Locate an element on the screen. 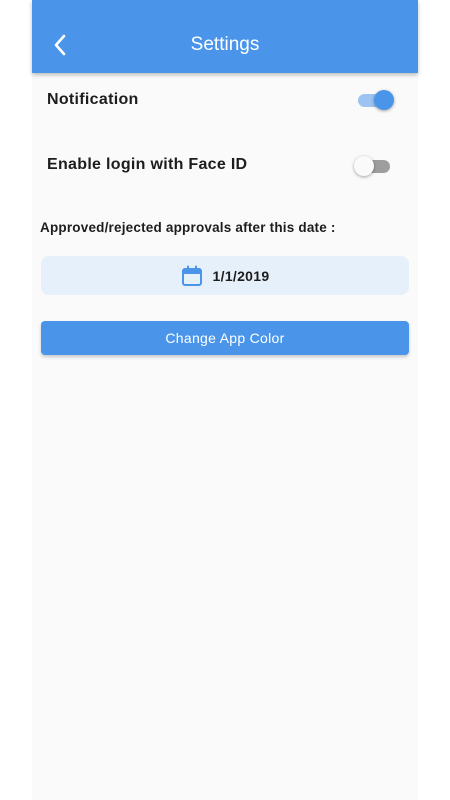 The width and height of the screenshot is (450, 800). page-title: Settings is located at coordinates (225, 44).